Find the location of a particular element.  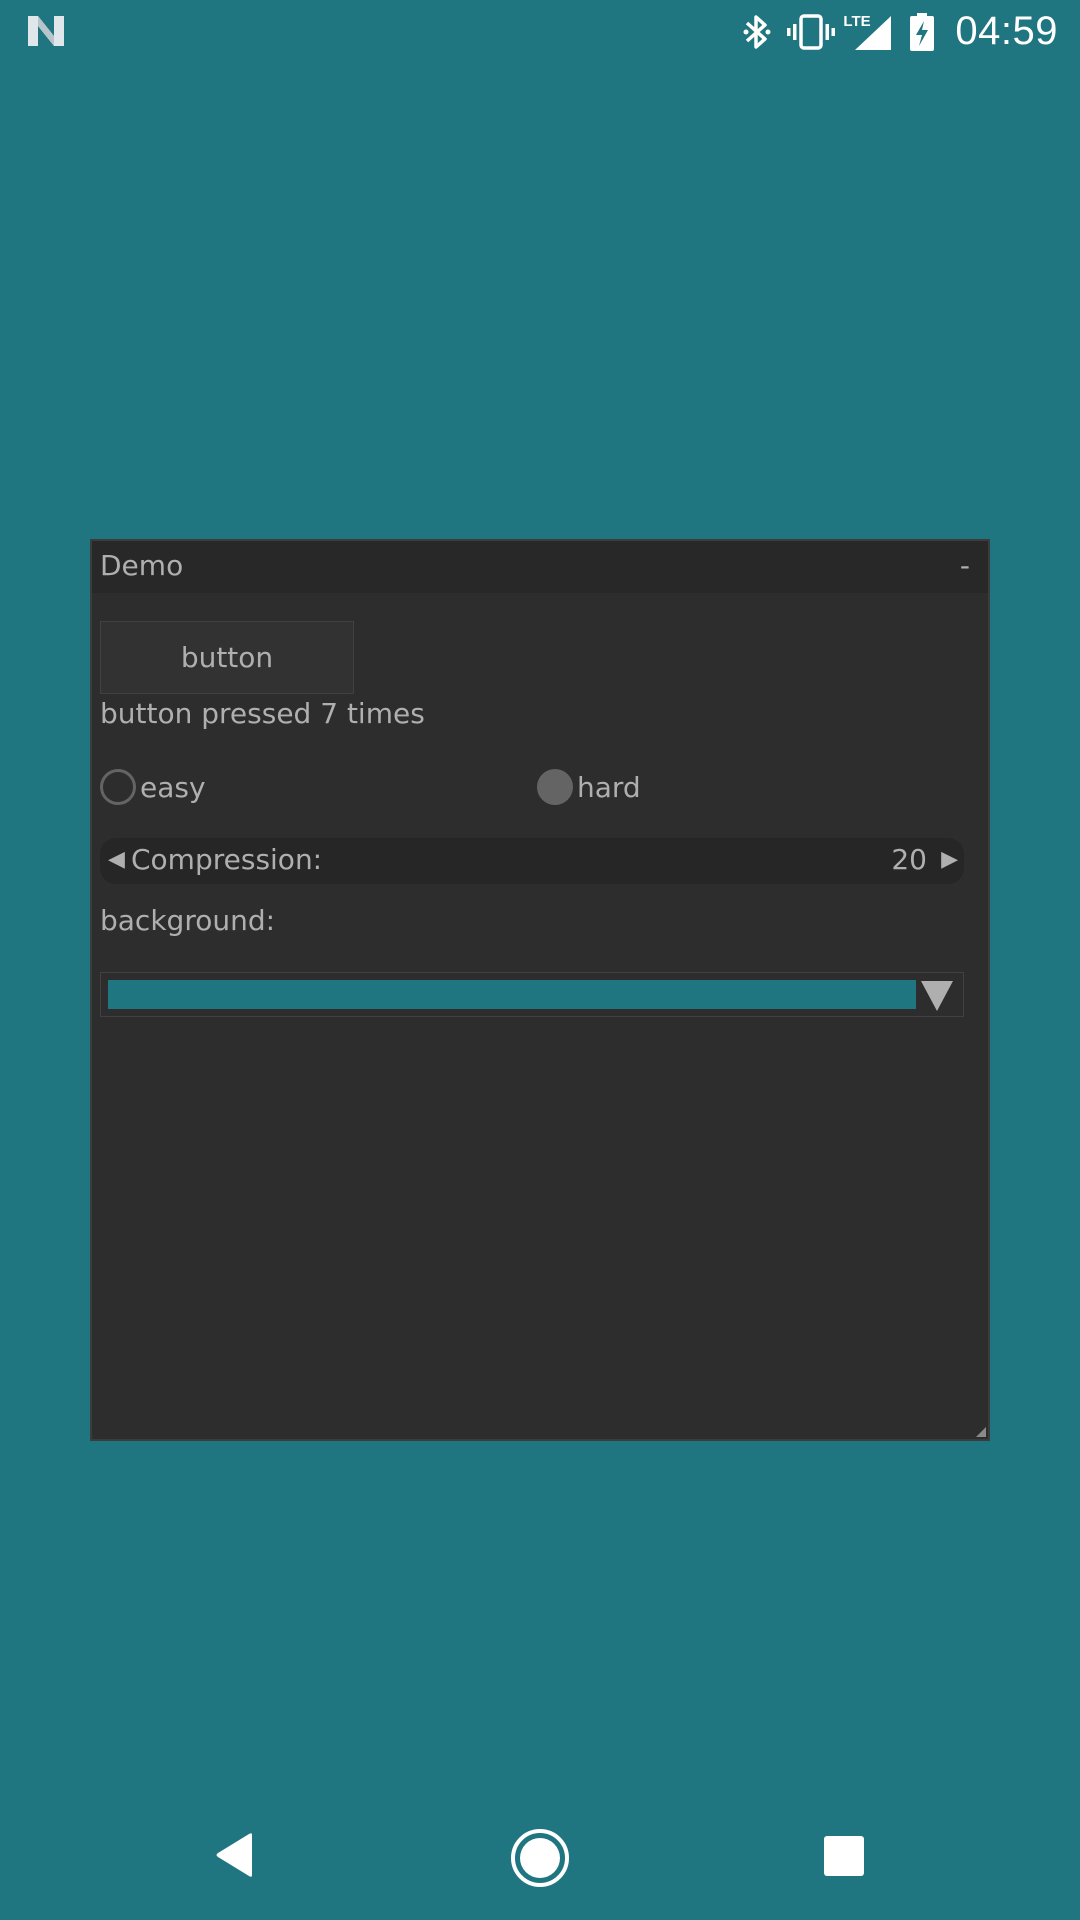

radio-hard-indicator is located at coordinates (555, 787).